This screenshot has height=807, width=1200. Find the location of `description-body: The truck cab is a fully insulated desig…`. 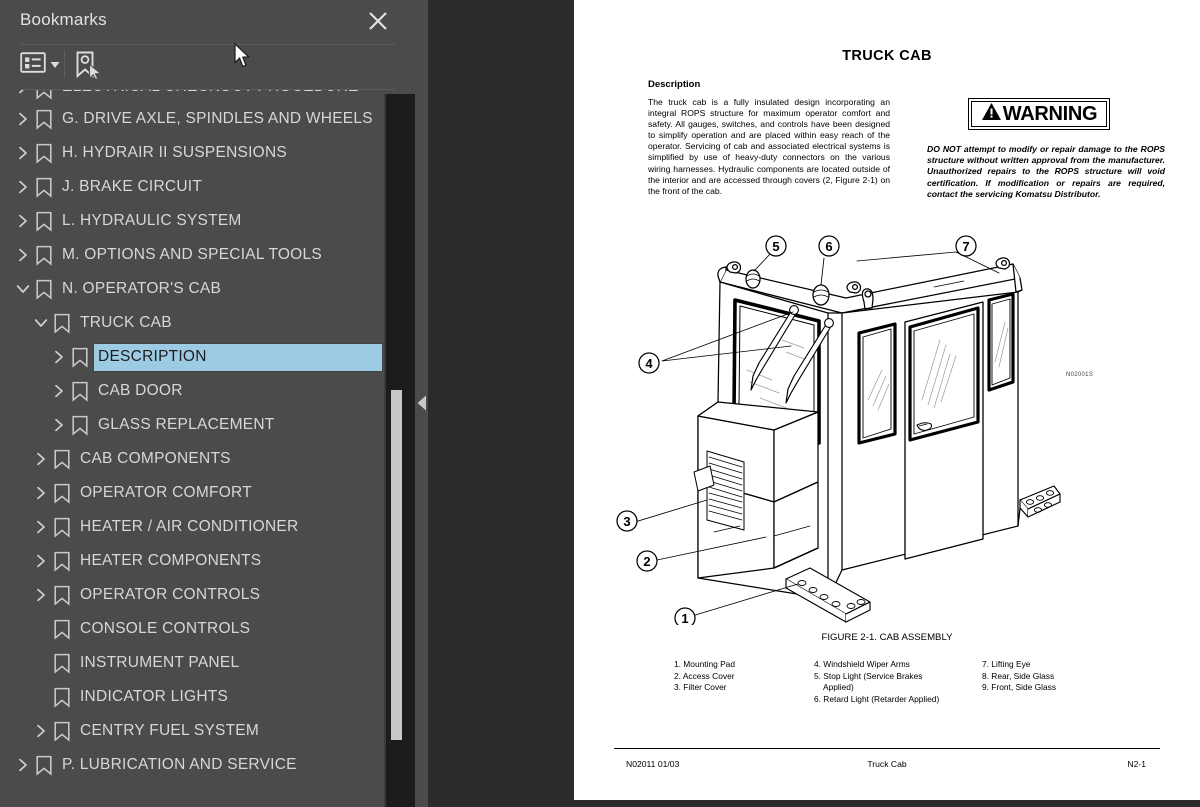

description-body: The truck cab is a fully insulated desig… is located at coordinates (769, 146).